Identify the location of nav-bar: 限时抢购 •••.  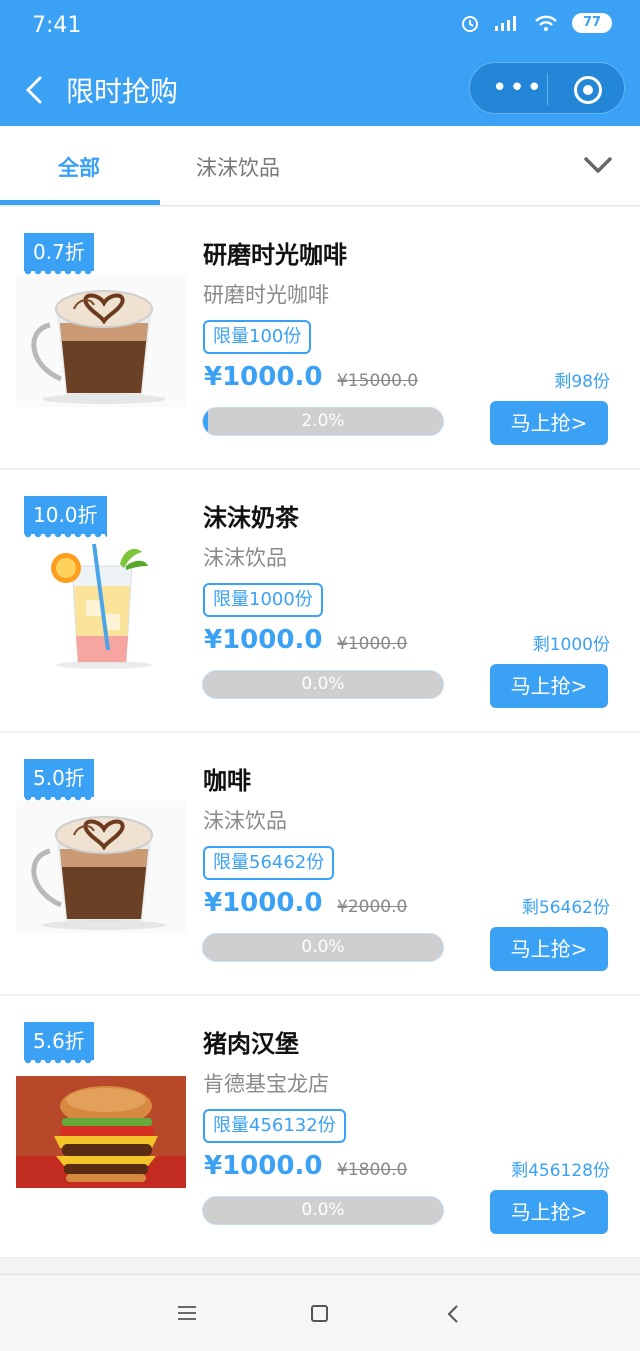
(320, 90).